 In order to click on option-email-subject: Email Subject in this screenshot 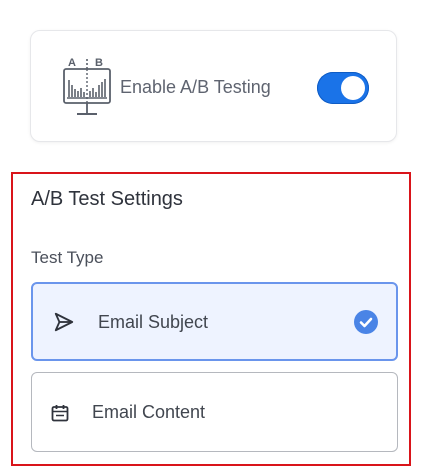, I will do `click(214, 321)`.